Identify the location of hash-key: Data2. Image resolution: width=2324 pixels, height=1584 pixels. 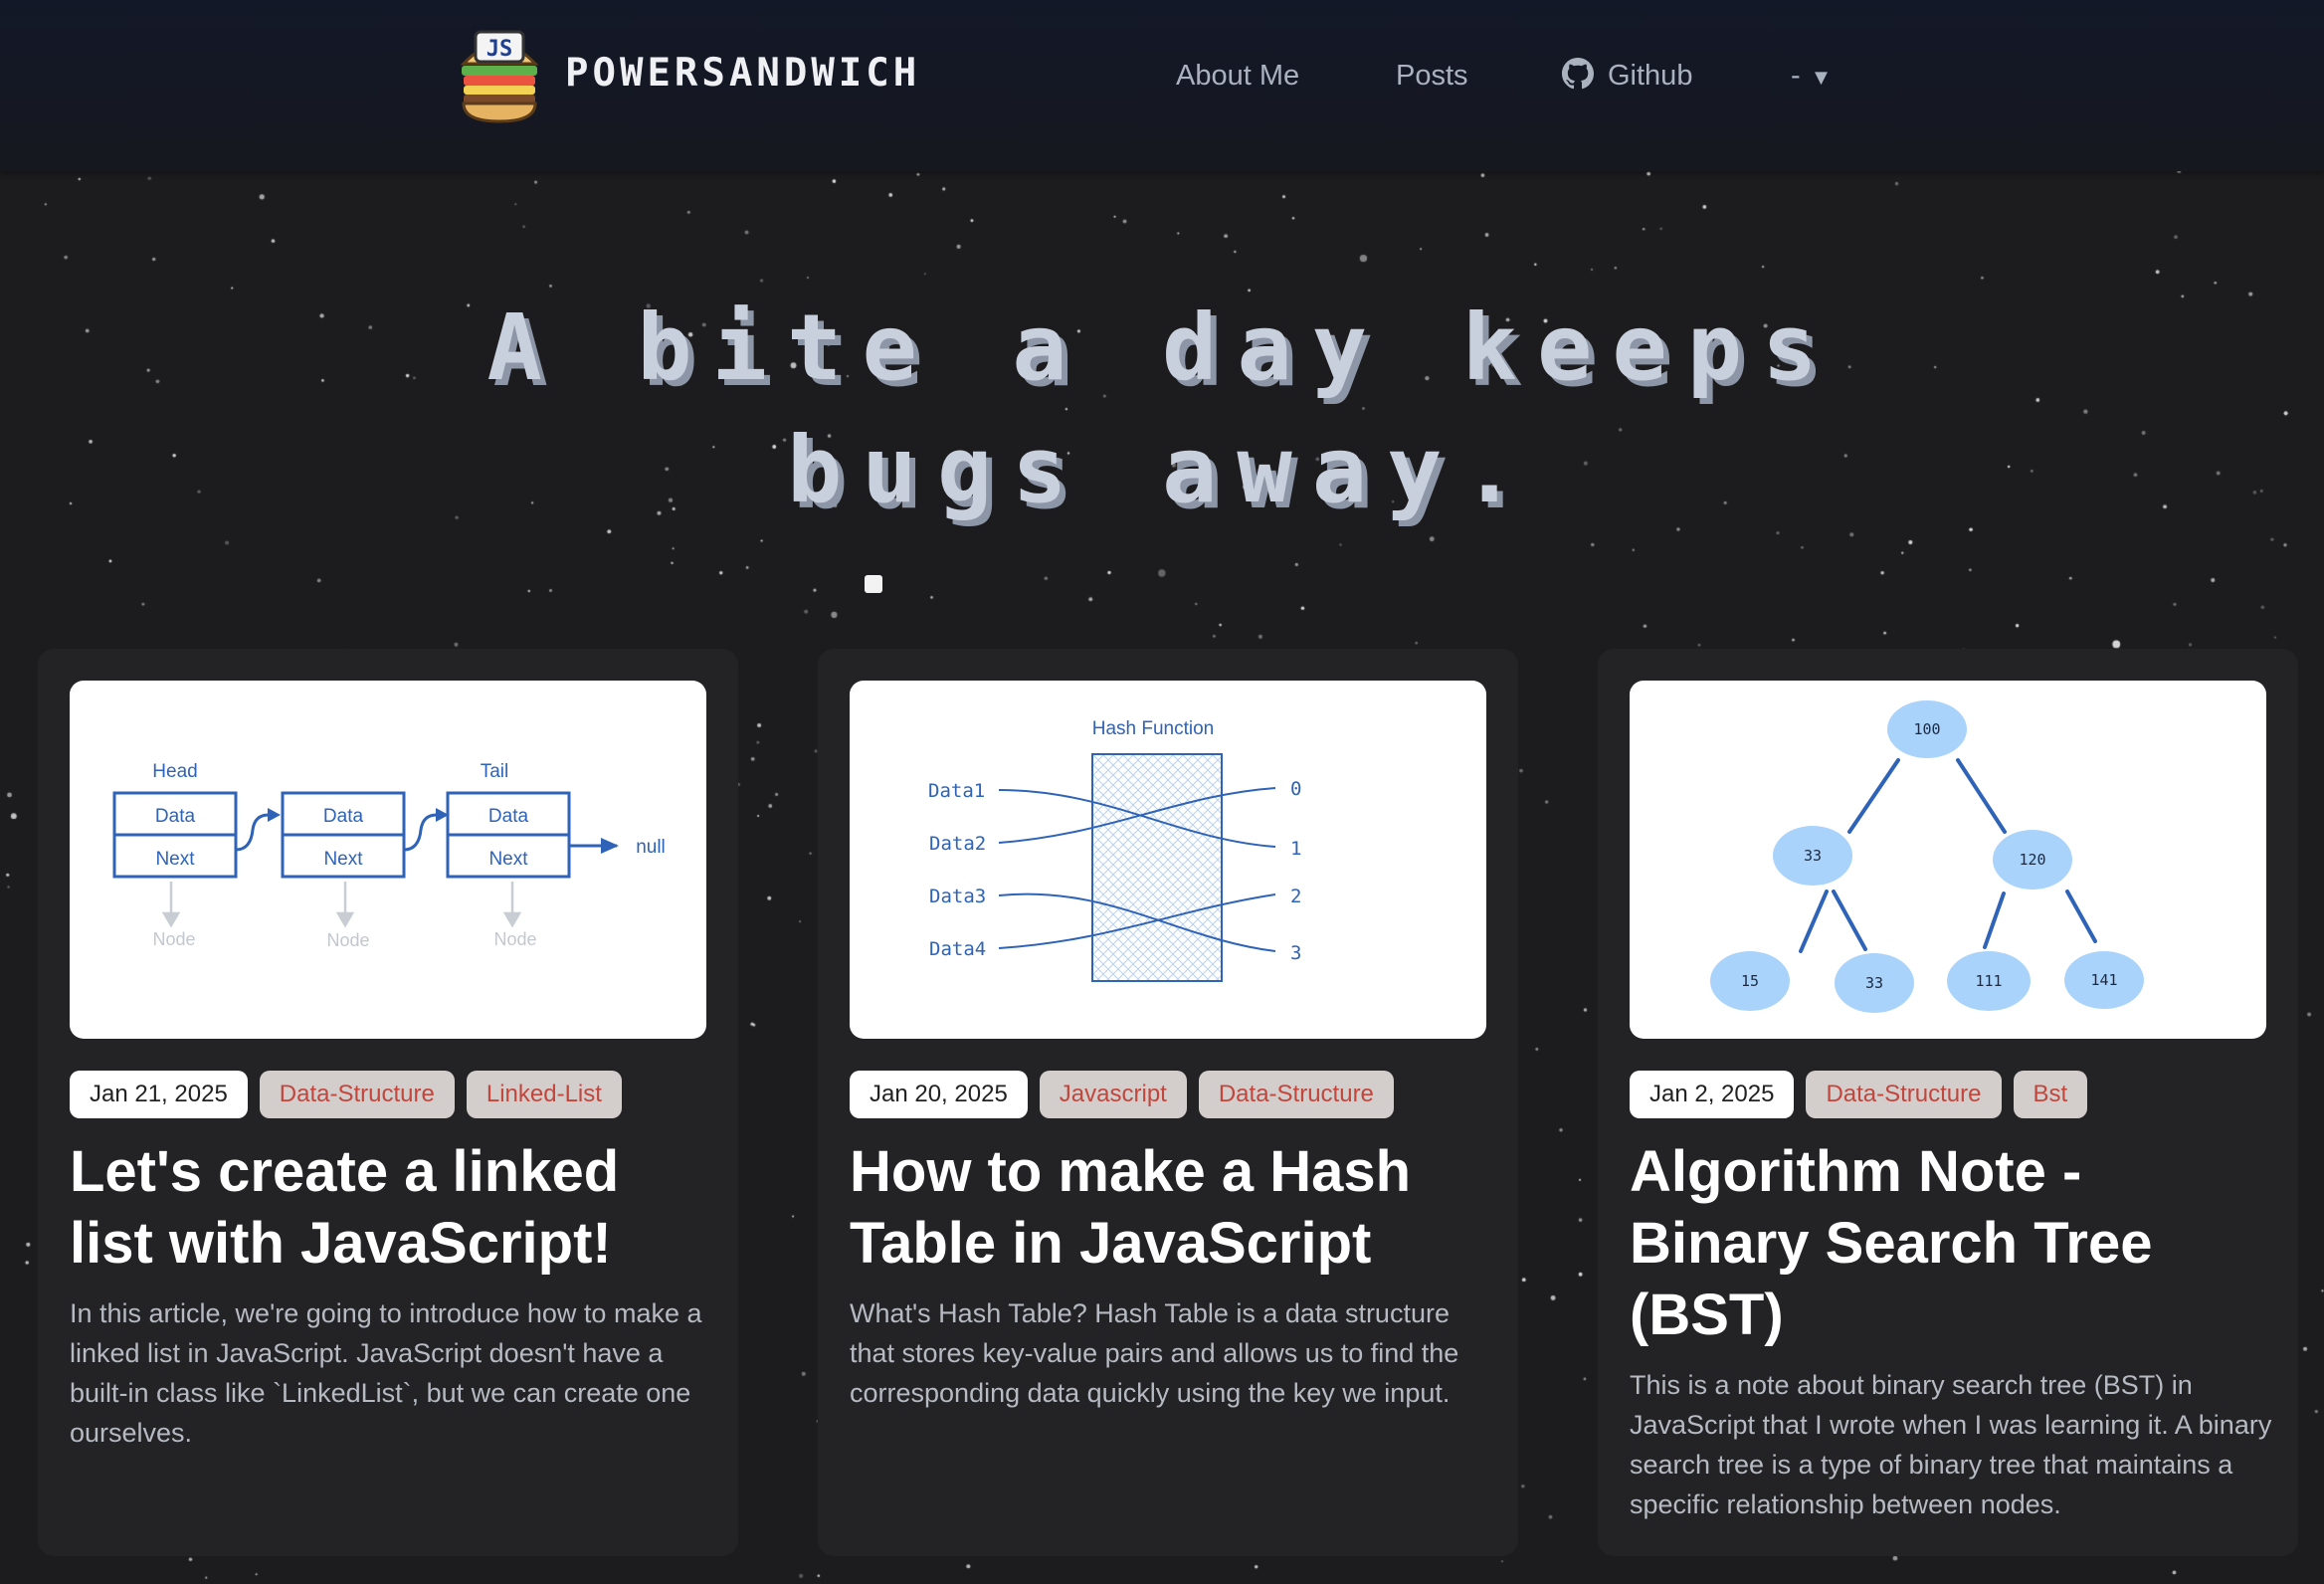
(957, 844).